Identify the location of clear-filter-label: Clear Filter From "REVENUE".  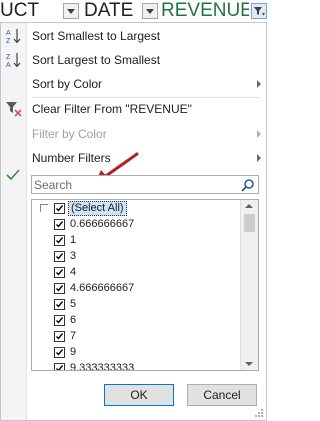
(112, 109).